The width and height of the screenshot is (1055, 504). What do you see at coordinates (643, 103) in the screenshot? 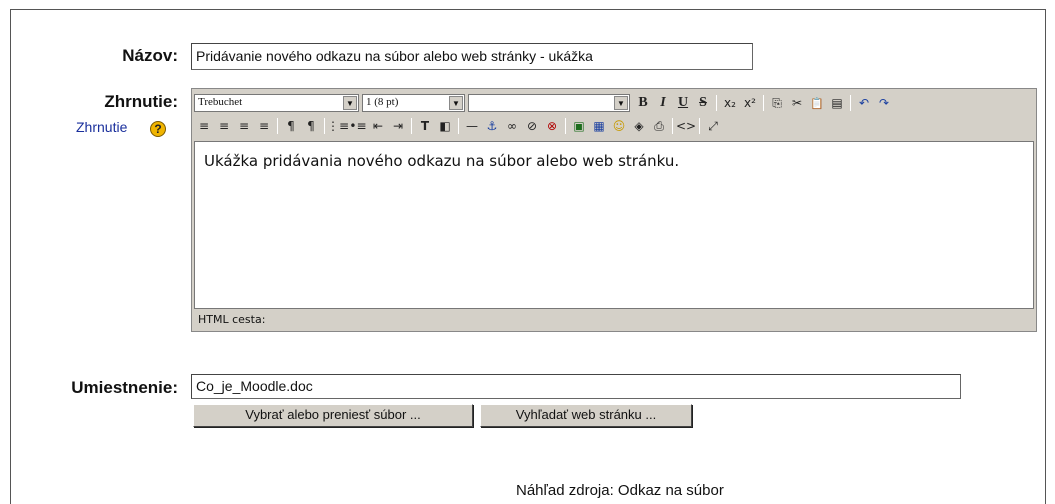
I see `bold-button: B` at bounding box center [643, 103].